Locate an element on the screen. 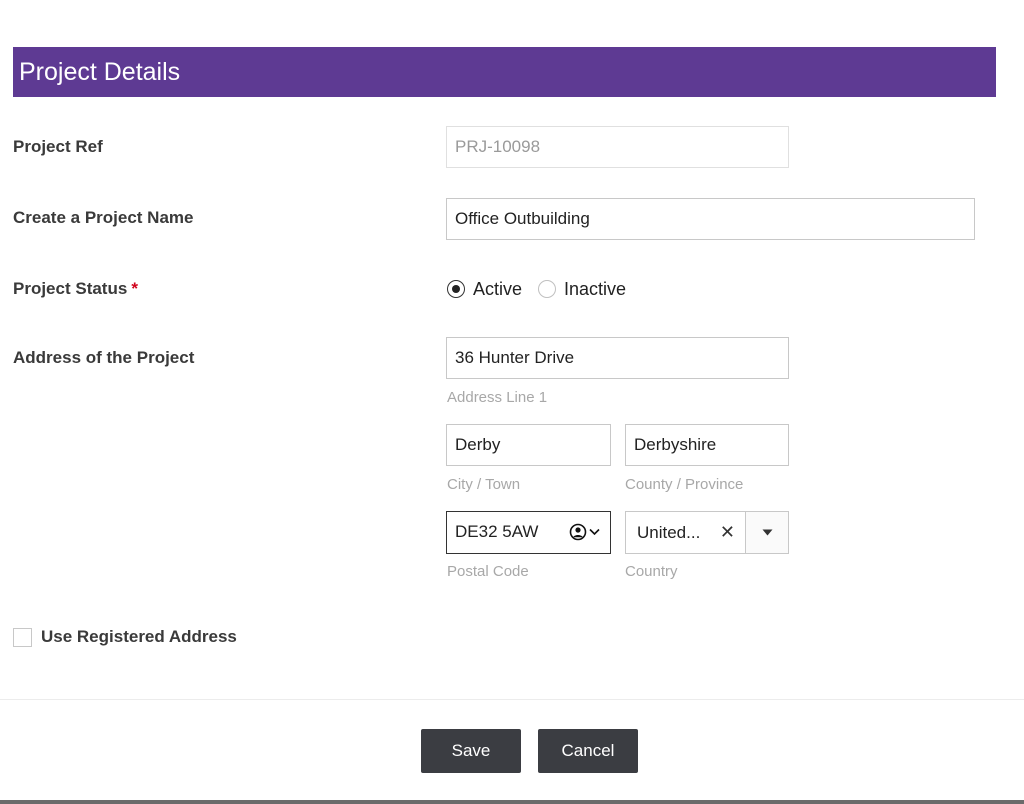 The height and width of the screenshot is (804, 1024). autofill-contact-button is located at coordinates (584, 532).